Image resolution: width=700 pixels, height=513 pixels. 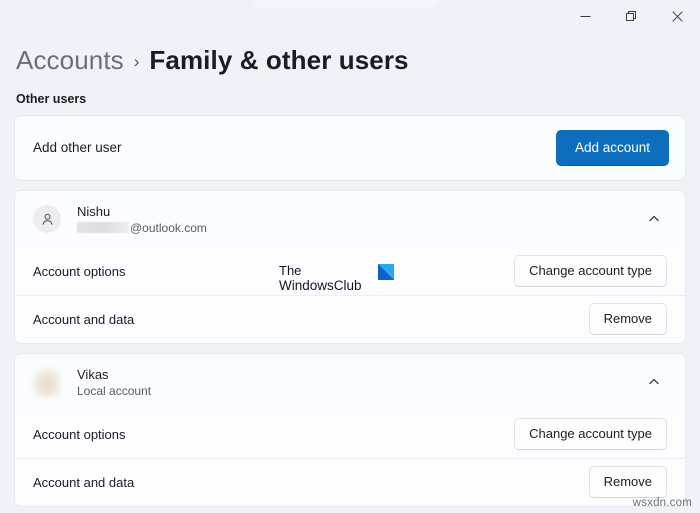 I want to click on person-icon, so click(x=47, y=219).